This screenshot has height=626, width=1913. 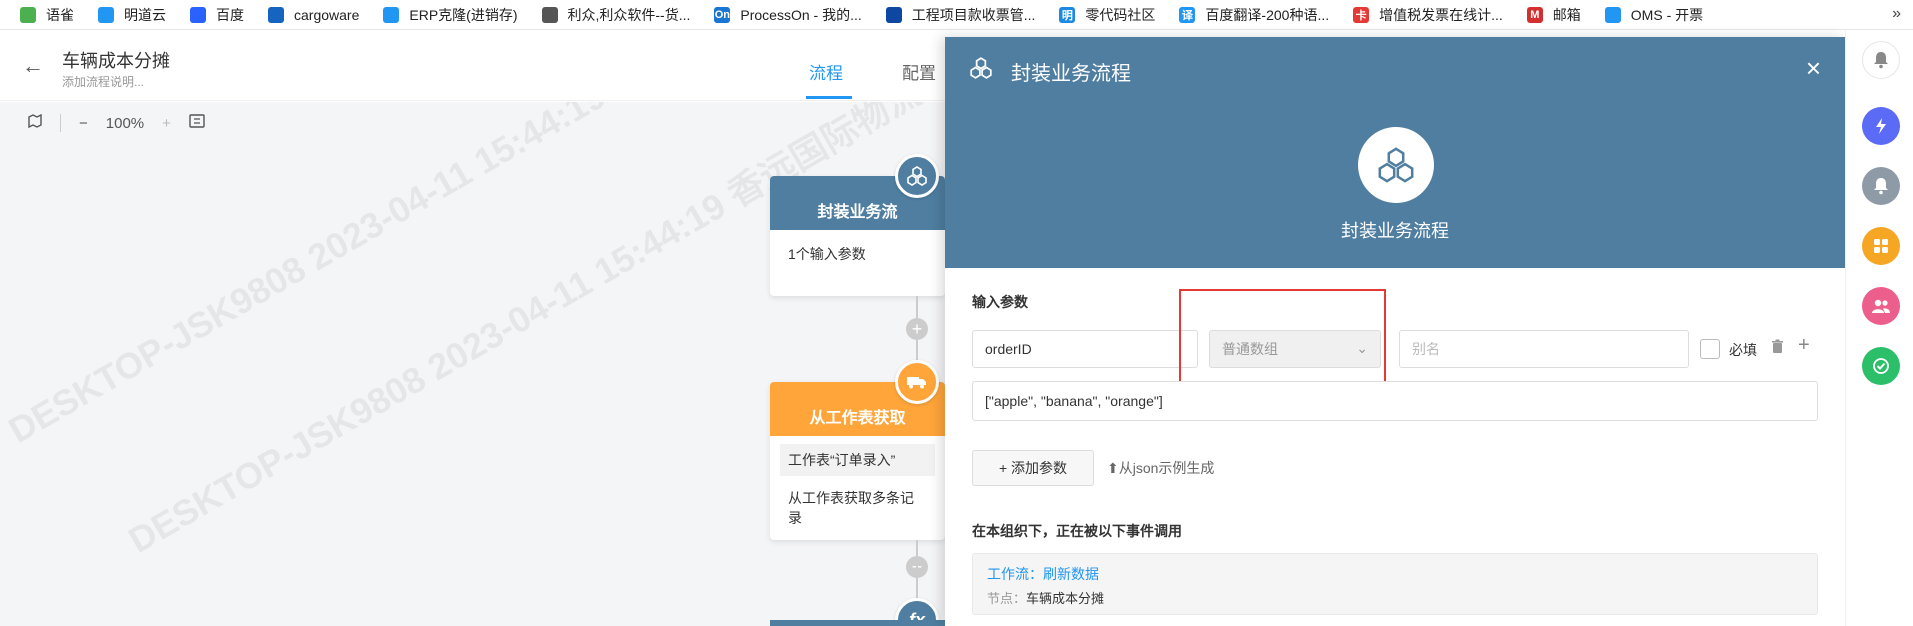 I want to click on yuque-icon, so click(x=28, y=14).